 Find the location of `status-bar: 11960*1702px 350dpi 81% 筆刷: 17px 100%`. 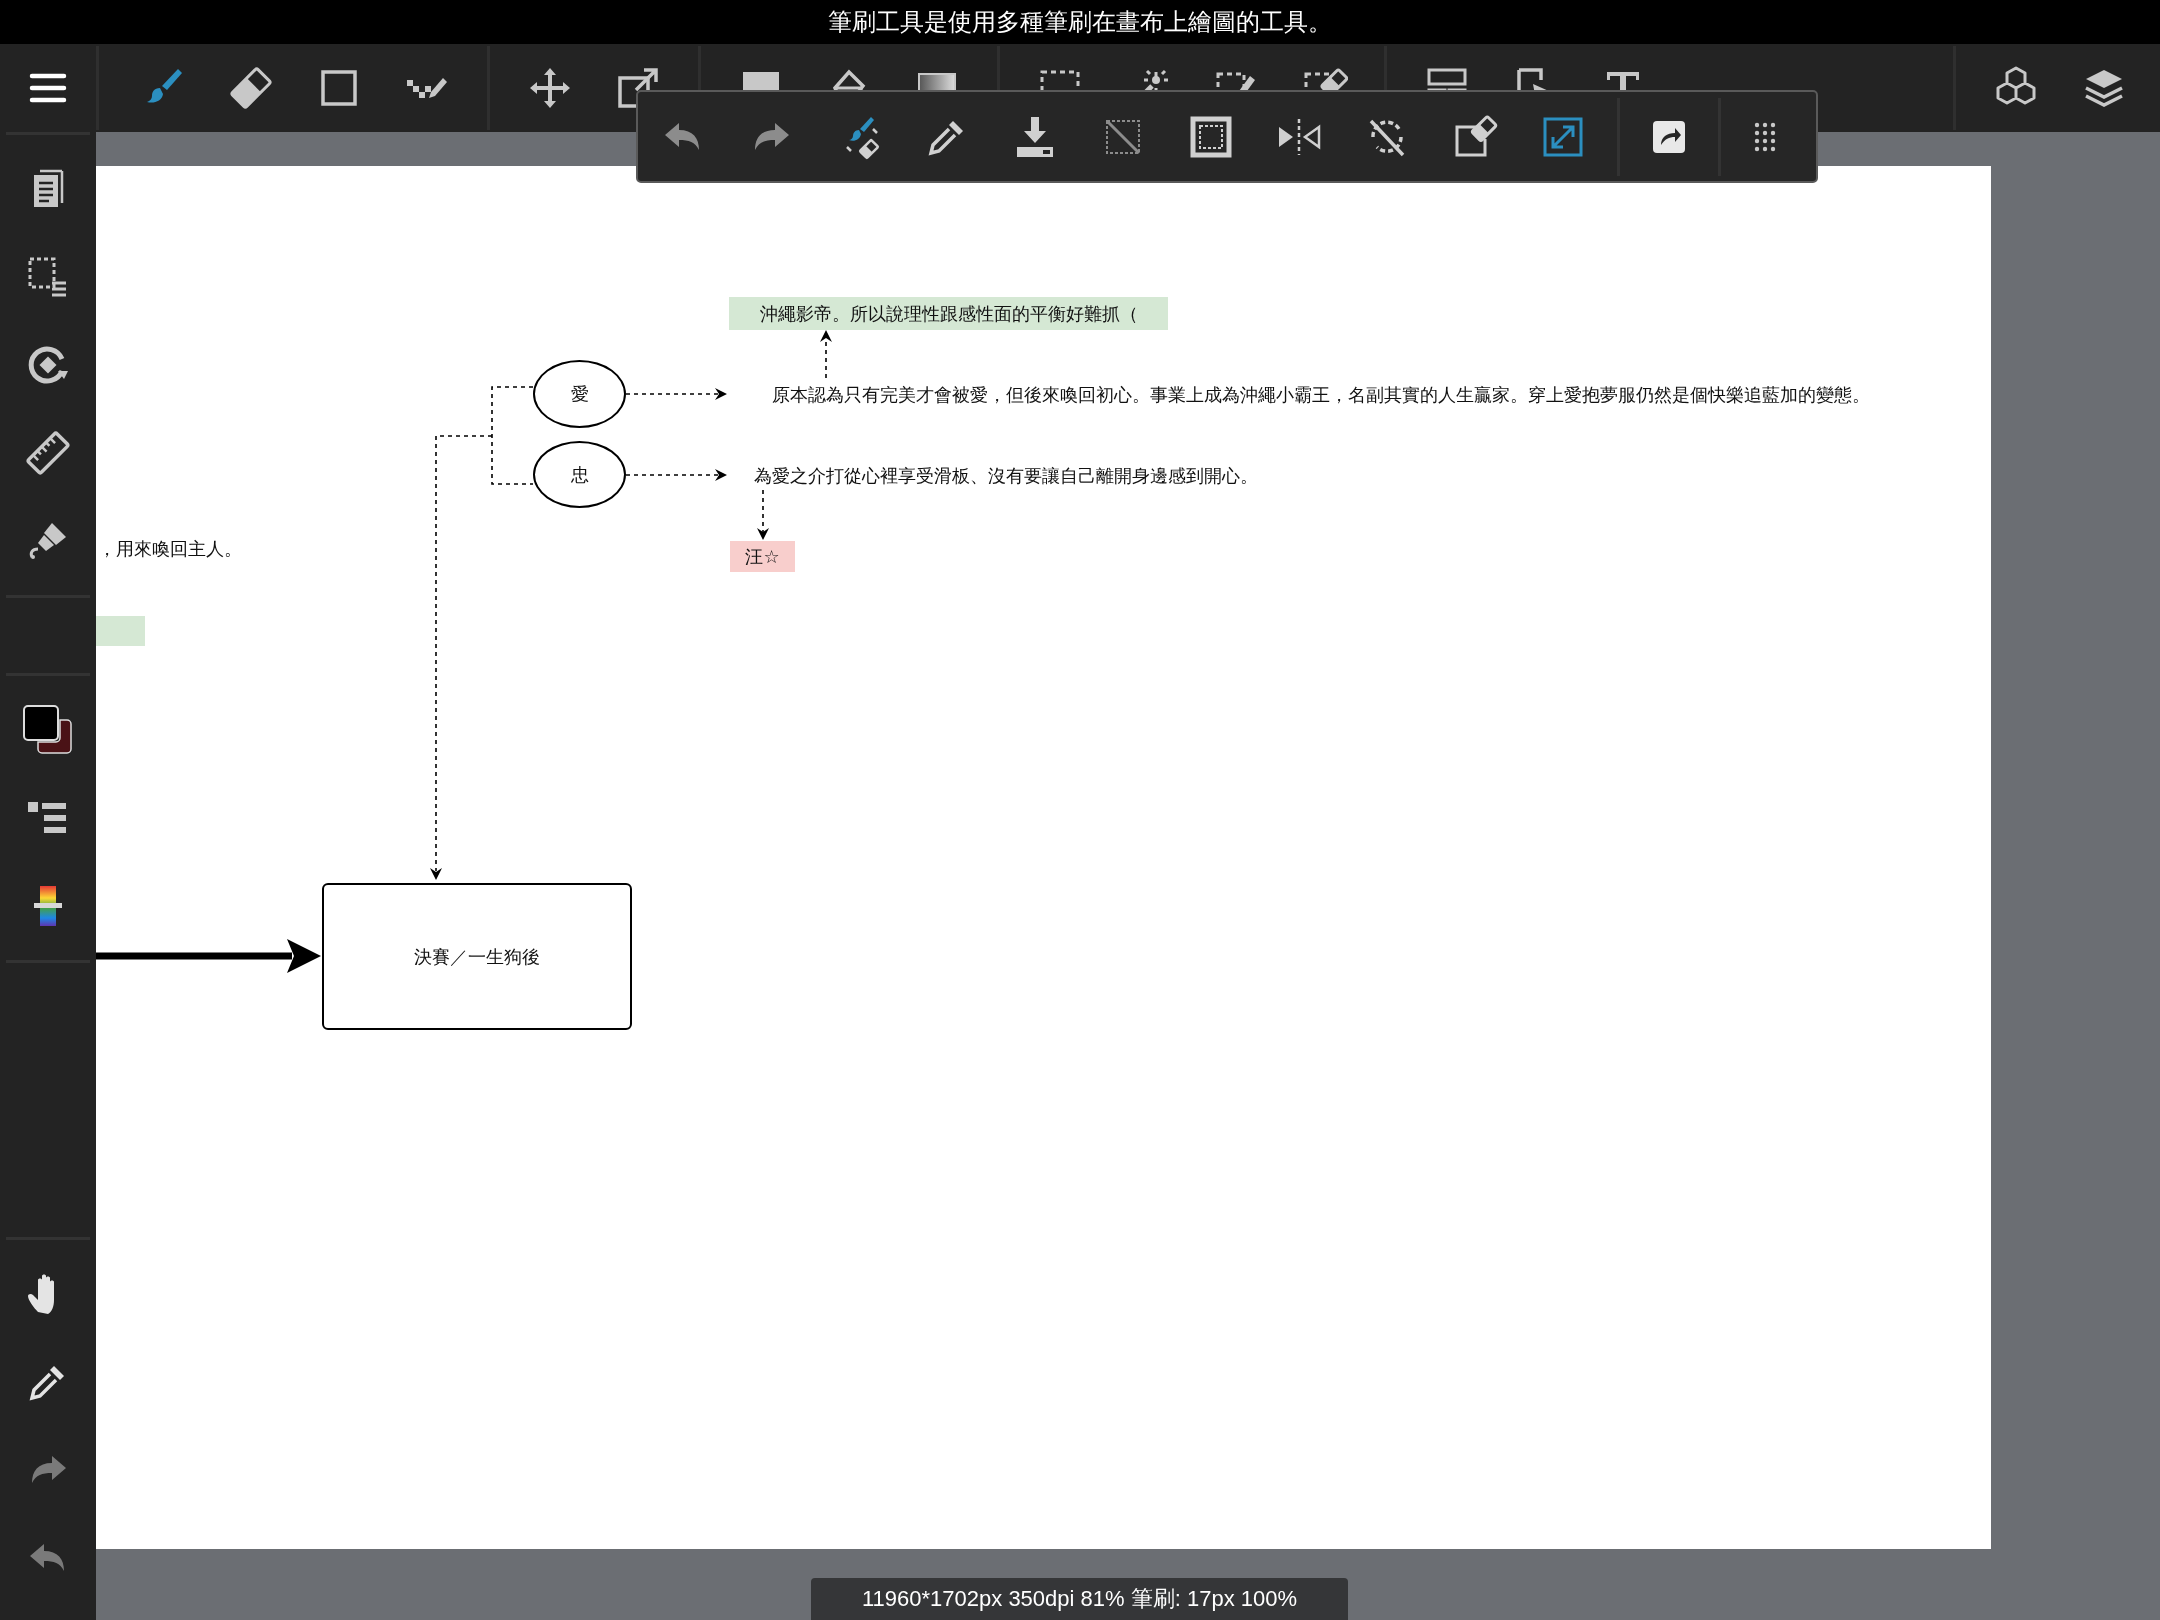

status-bar: 11960*1702px 350dpi 81% 筆刷: 17px 100% is located at coordinates (1079, 1599).